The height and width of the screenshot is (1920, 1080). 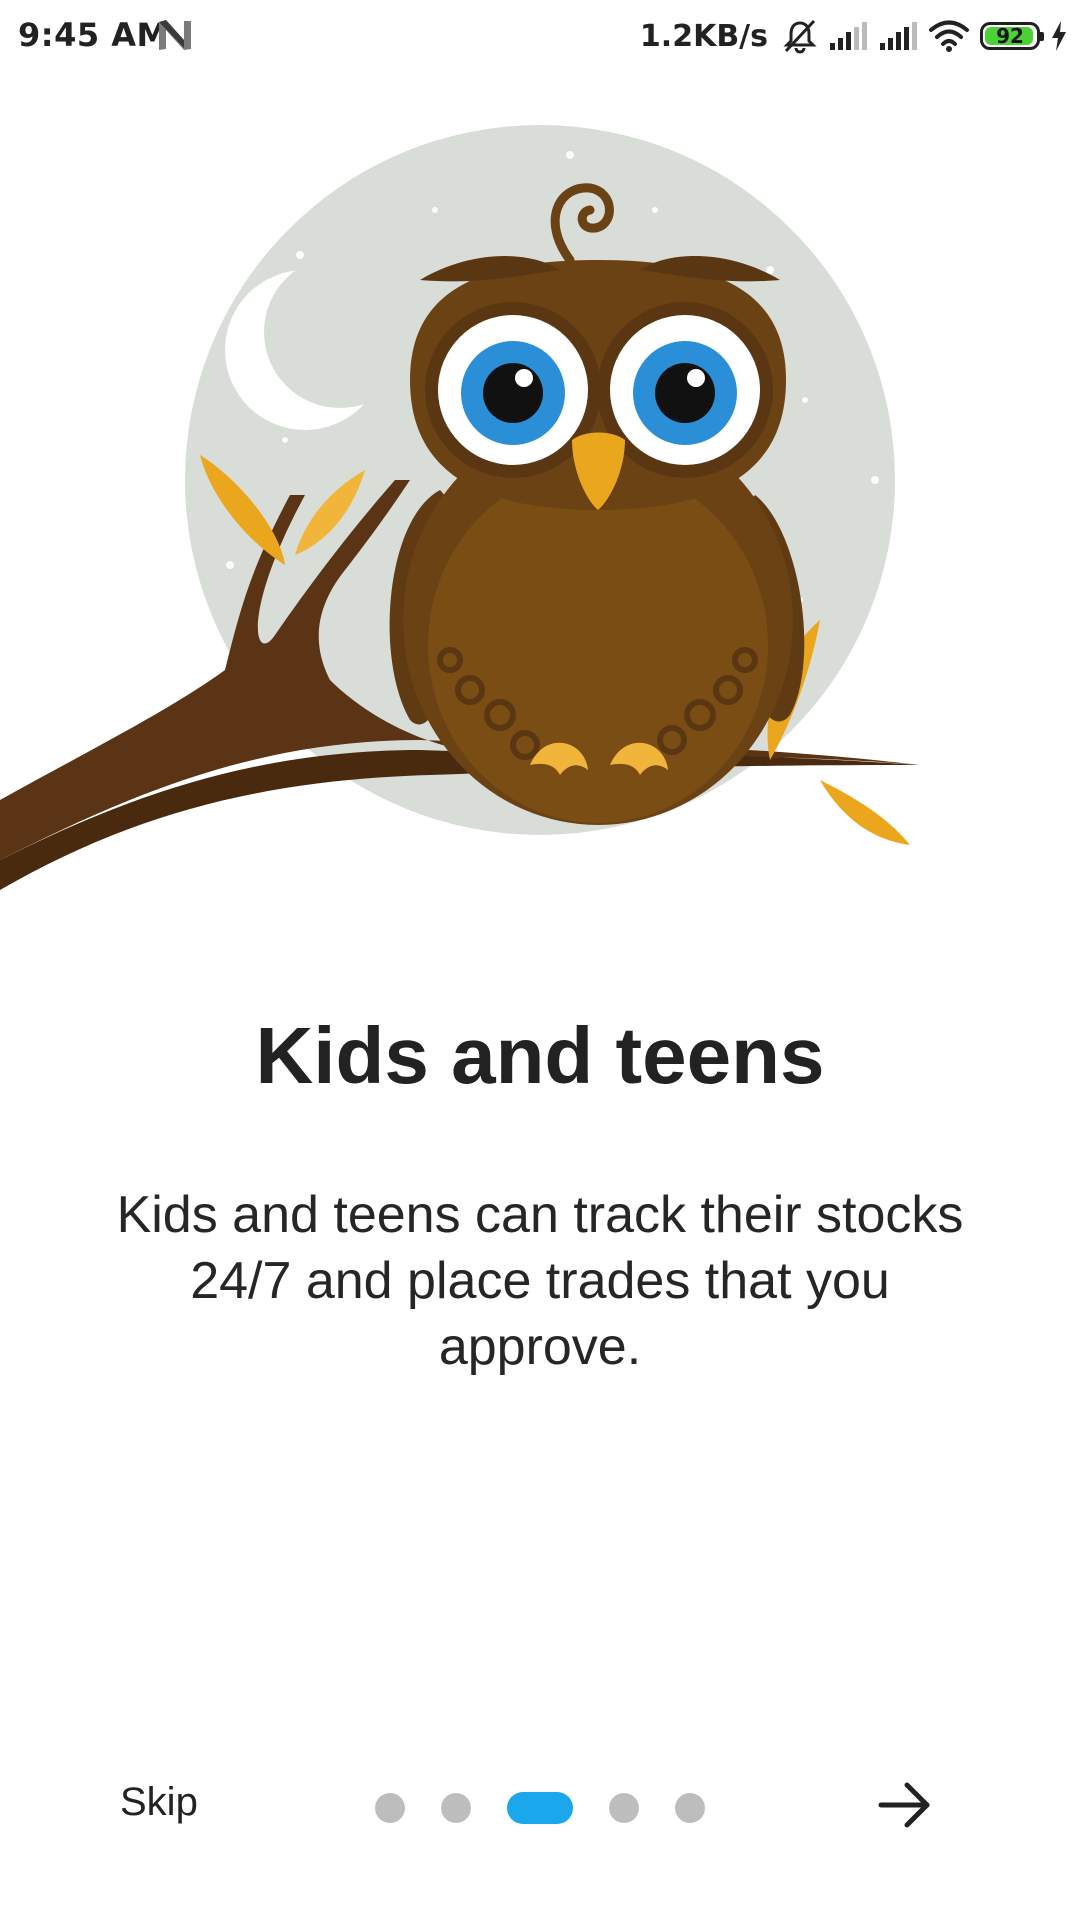 I want to click on onboarding-title: Kids and teens, so click(x=540, y=1055).